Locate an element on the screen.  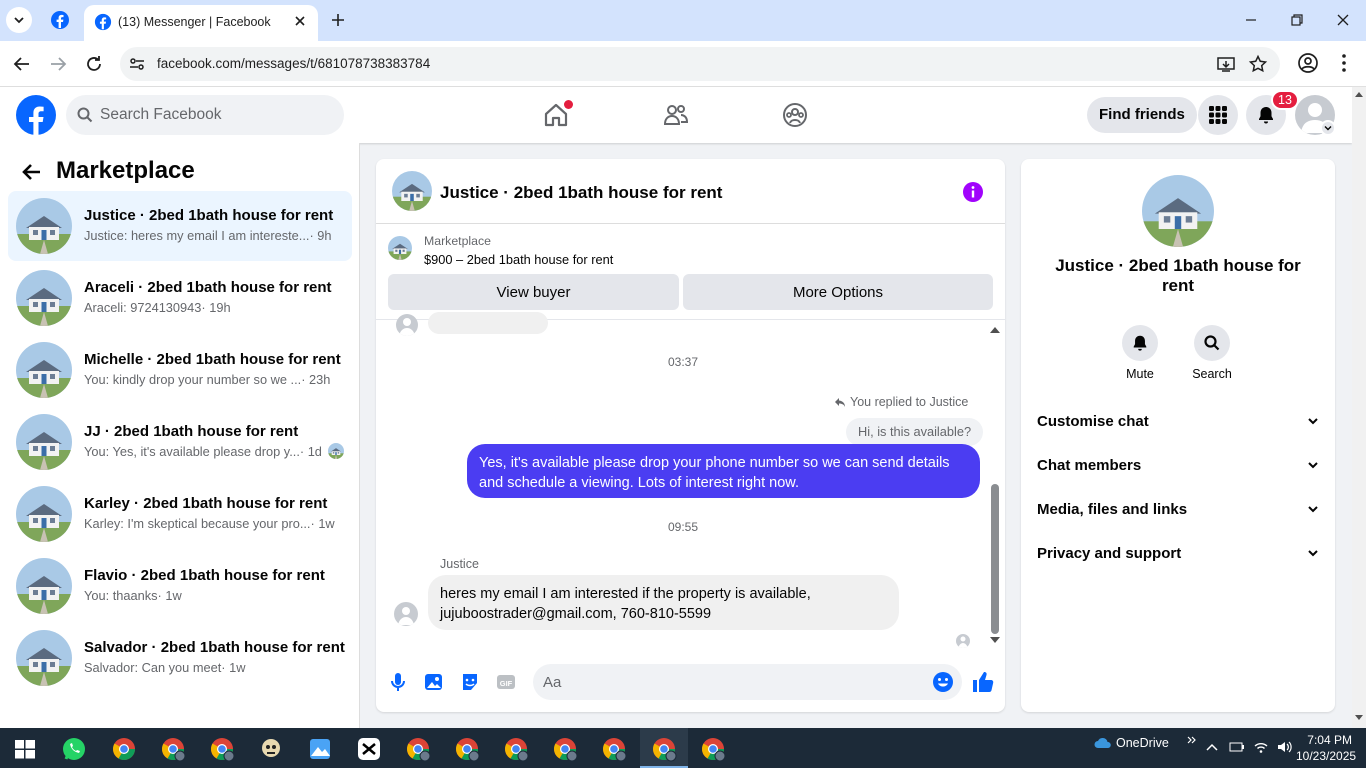
volume-icon is located at coordinates (1284, 747).